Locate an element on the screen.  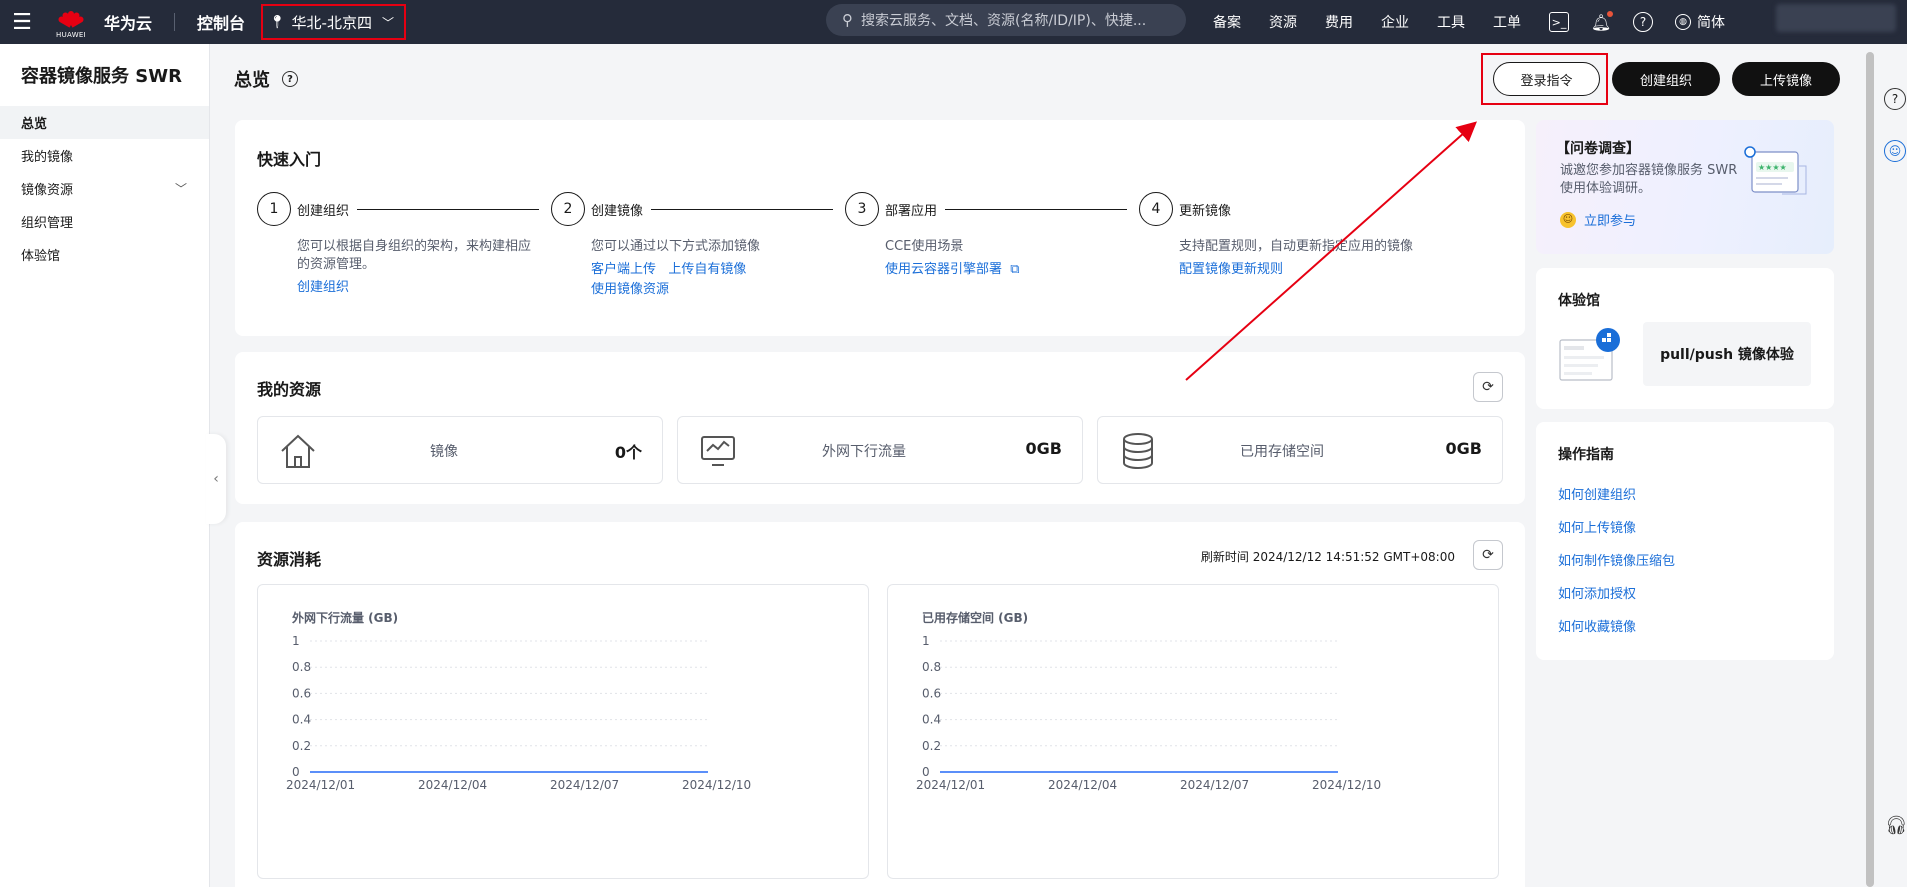
upload-own-image-link: 上传自有镜像 is located at coordinates (707, 269).